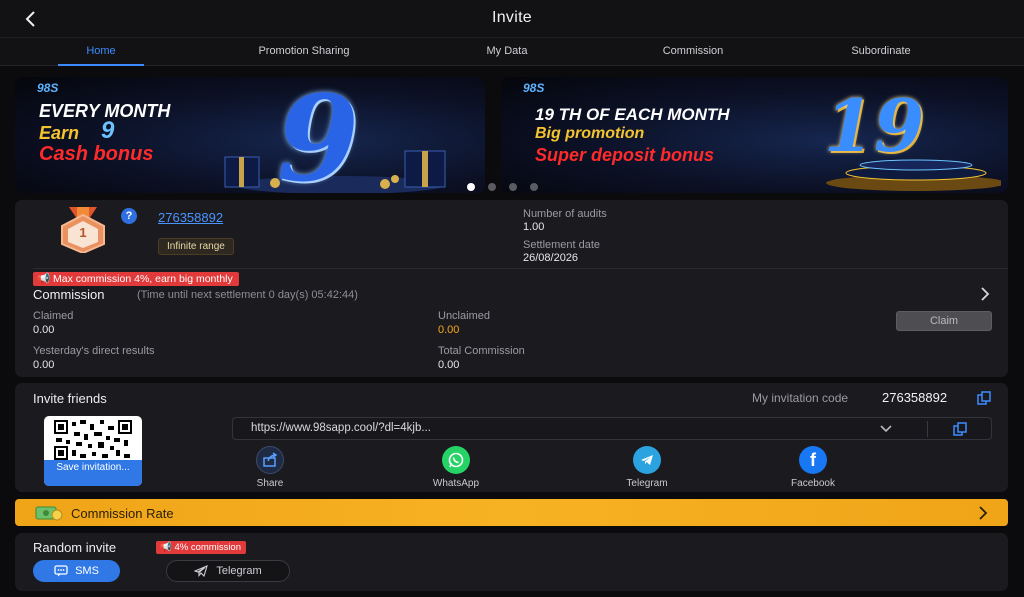 Image resolution: width=1024 pixels, height=597 pixels. Describe the element at coordinates (647, 460) in the screenshot. I see `telegram-icon` at that location.